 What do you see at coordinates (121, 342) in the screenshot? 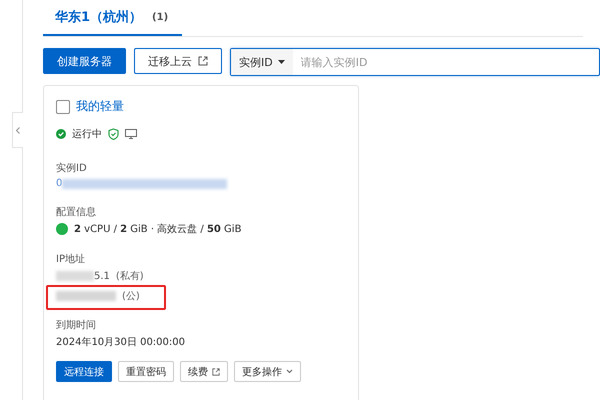
I see `expiry-time: 2024年10月30日 00:00:00` at bounding box center [121, 342].